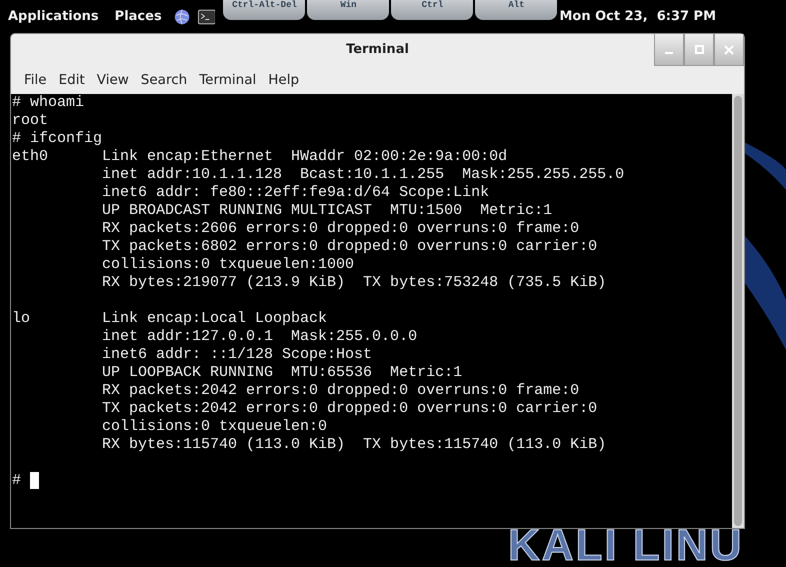 The image size is (786, 567). What do you see at coordinates (53, 16) in the screenshot?
I see `panel-menu: Applications` at bounding box center [53, 16].